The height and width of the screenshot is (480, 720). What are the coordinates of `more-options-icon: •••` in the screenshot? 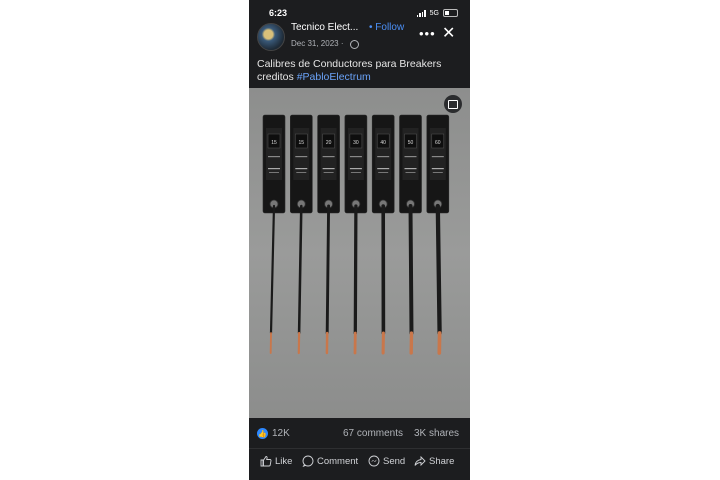 It's located at (427, 33).